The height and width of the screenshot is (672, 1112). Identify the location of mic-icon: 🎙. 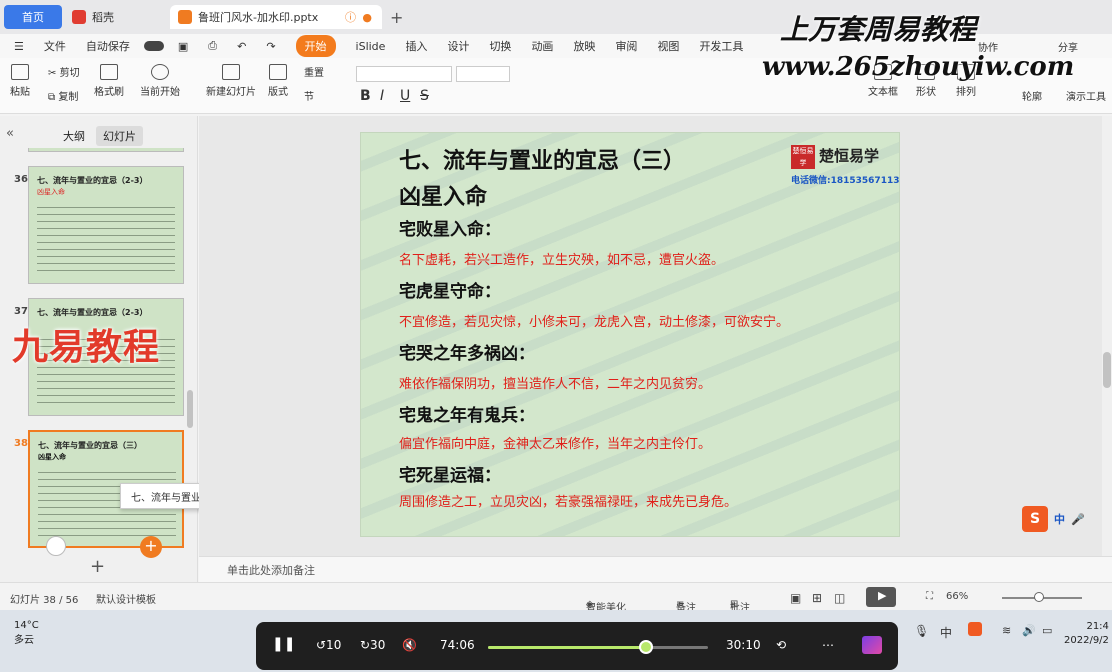
(921, 631).